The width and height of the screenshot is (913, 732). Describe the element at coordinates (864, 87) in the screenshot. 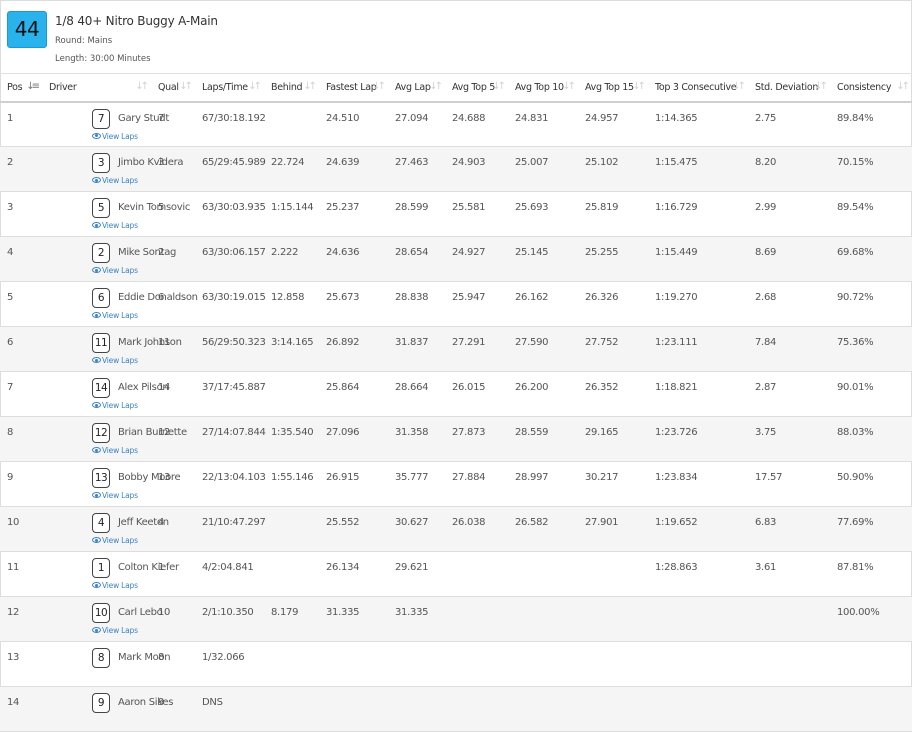

I see `column-header-label: Consistency` at that location.